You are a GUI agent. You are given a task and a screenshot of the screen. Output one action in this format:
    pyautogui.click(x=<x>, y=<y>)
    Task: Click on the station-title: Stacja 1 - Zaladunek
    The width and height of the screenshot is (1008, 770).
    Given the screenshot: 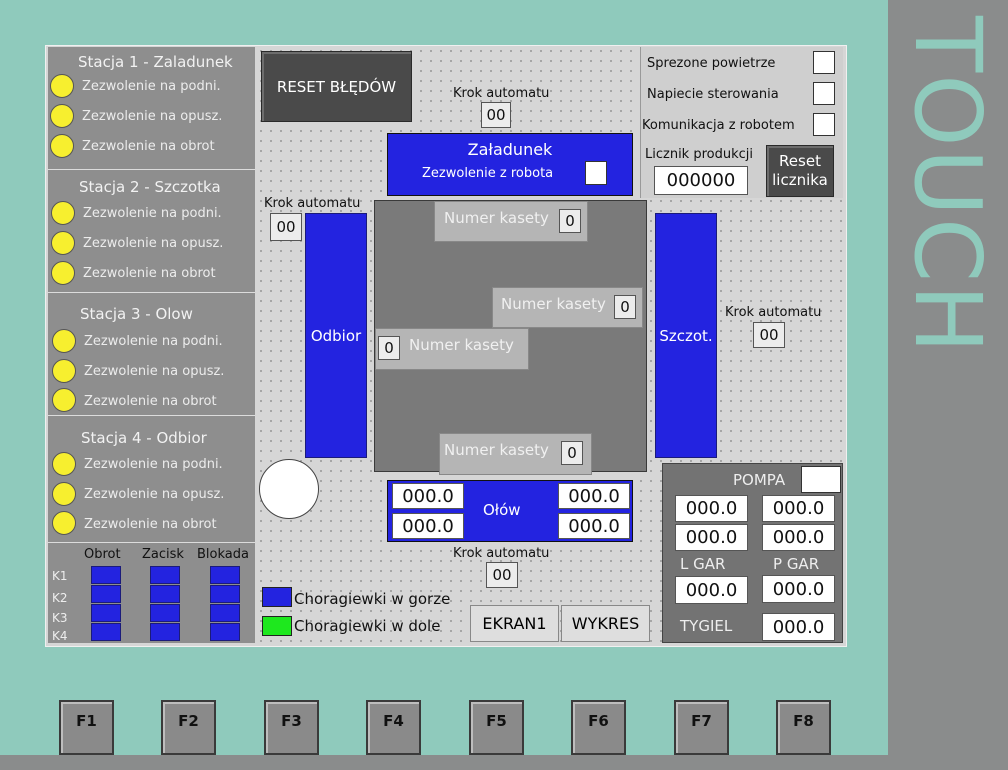 What is the action you would take?
    pyautogui.click(x=155, y=62)
    